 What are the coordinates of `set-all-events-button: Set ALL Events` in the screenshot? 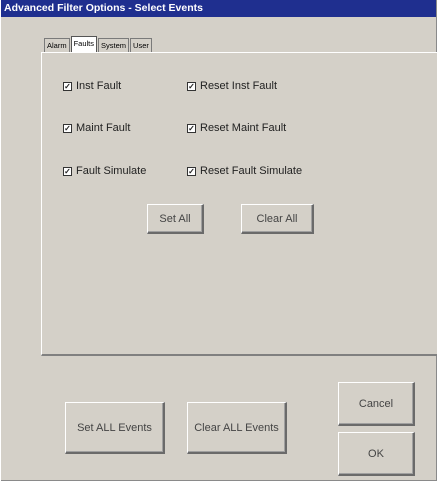 It's located at (115, 428).